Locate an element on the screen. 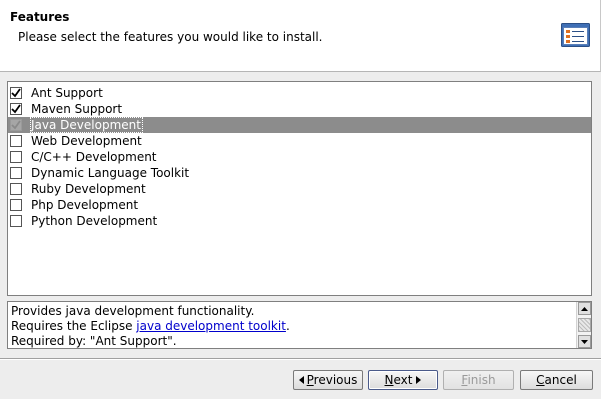  feature-item: Maven Support is located at coordinates (299, 109).